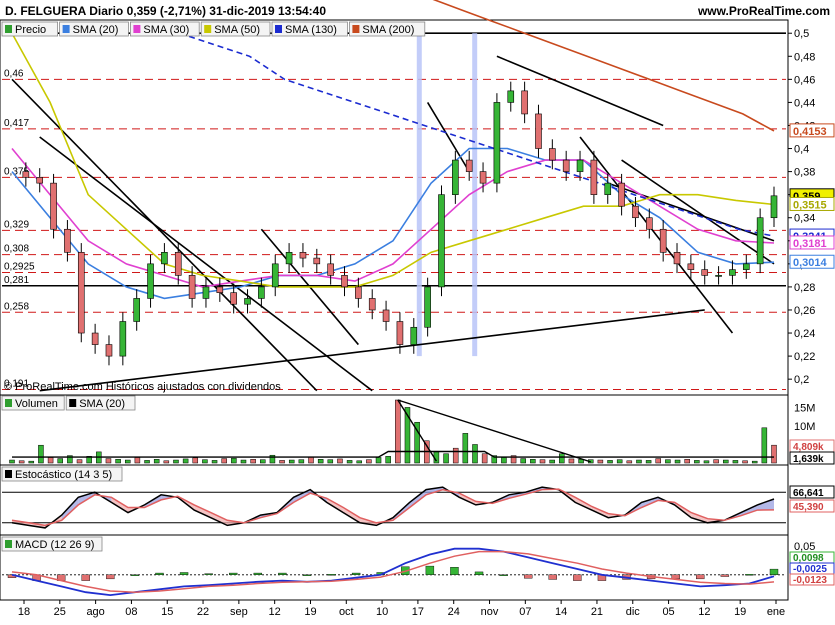 The width and height of the screenshot is (835, 625). What do you see at coordinates (804, 311) in the screenshot?
I see `price-axis-label: 0,26` at bounding box center [804, 311].